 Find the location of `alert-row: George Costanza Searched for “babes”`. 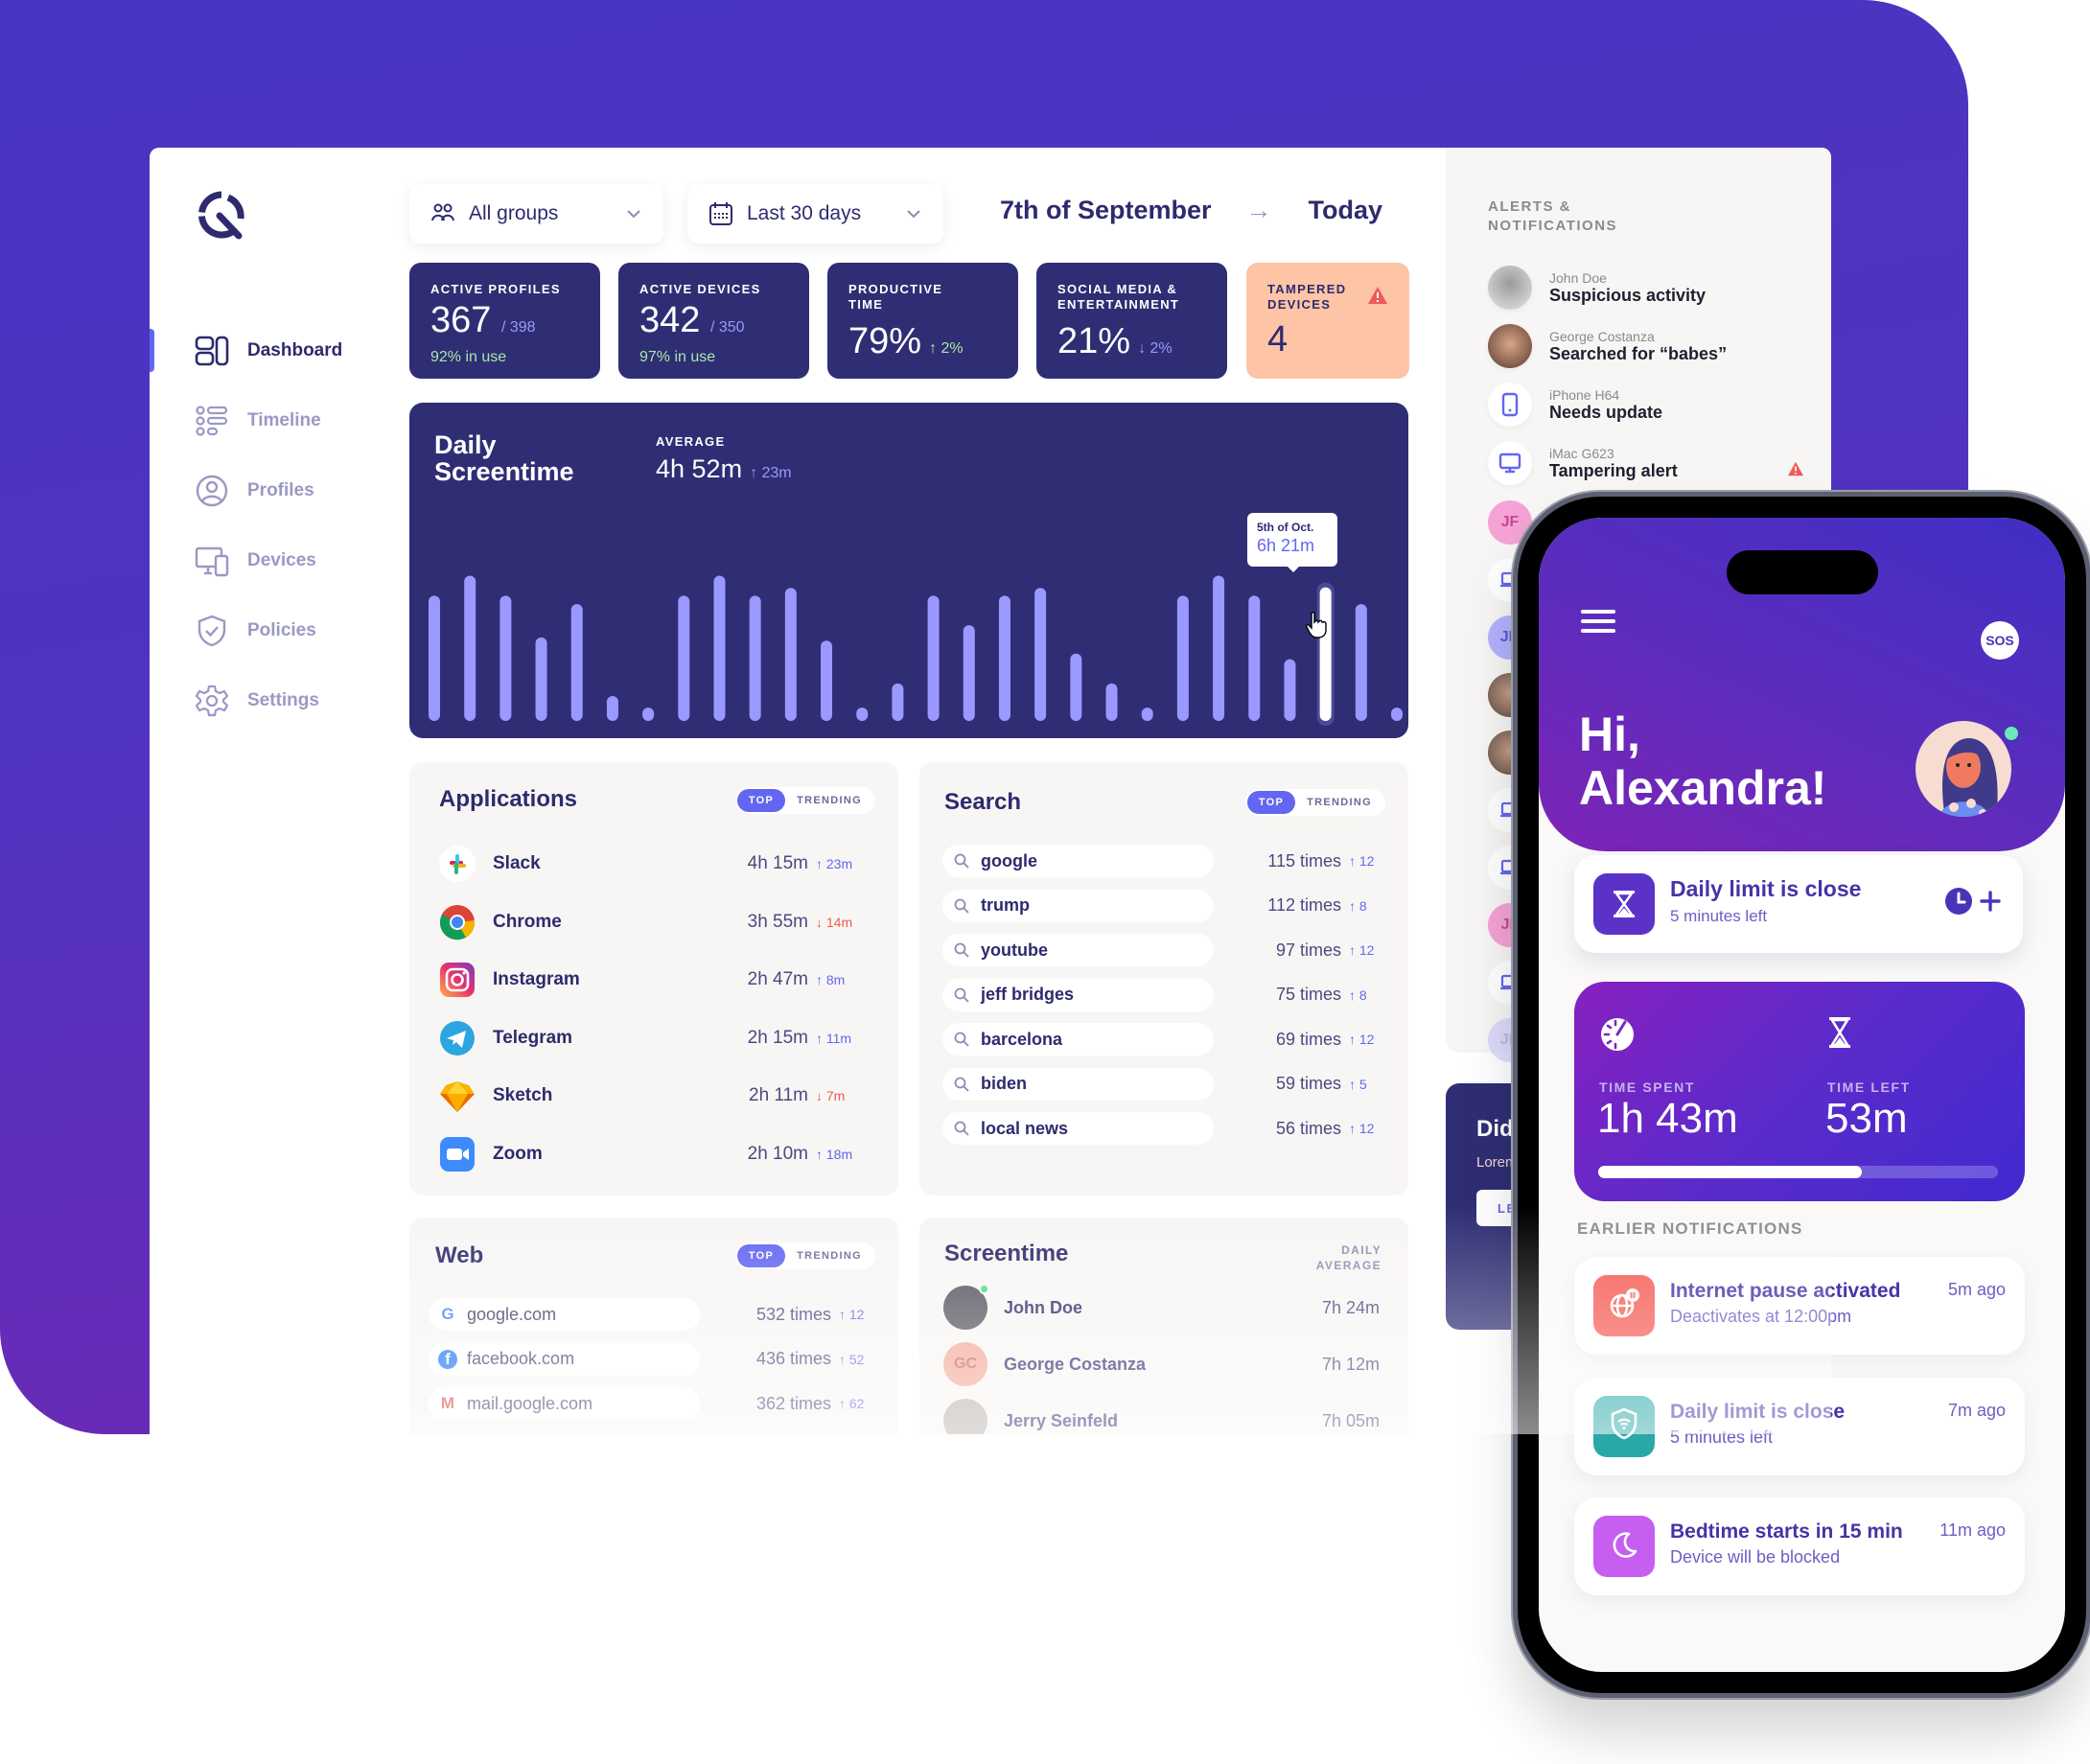

alert-row: George Costanza Searched for “babes” is located at coordinates (1646, 346).